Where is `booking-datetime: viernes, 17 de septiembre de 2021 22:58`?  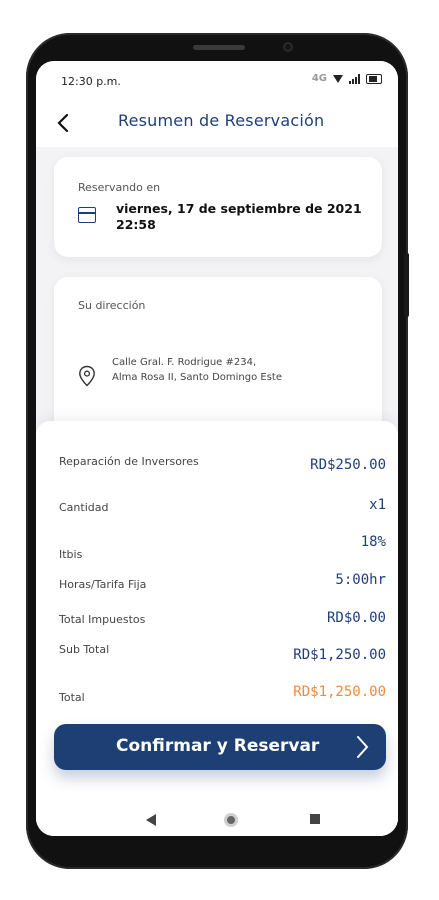
booking-datetime: viernes, 17 de septiembre de 2021 22:58 is located at coordinates (246, 217).